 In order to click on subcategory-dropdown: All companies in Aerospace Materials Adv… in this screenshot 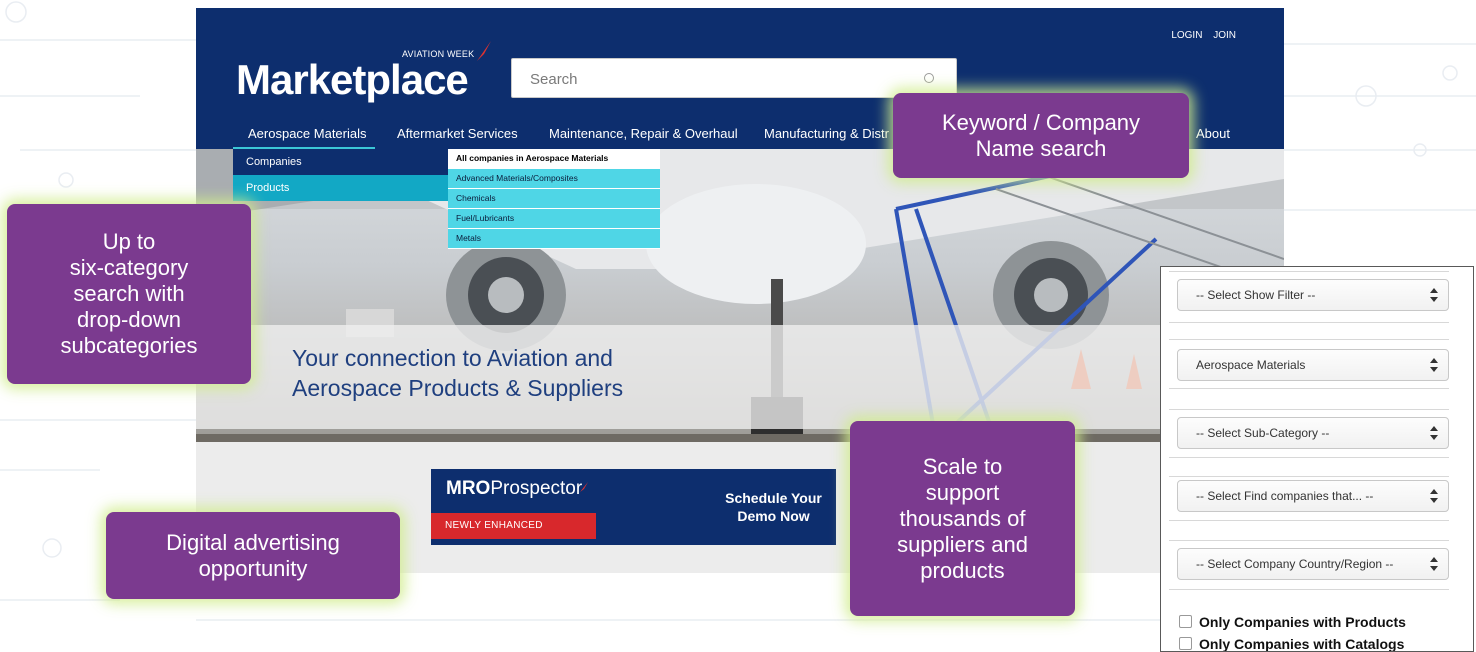, I will do `click(554, 199)`.